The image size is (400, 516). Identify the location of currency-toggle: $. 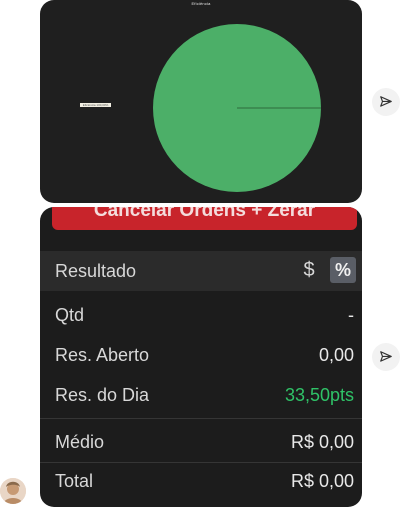
(309, 270).